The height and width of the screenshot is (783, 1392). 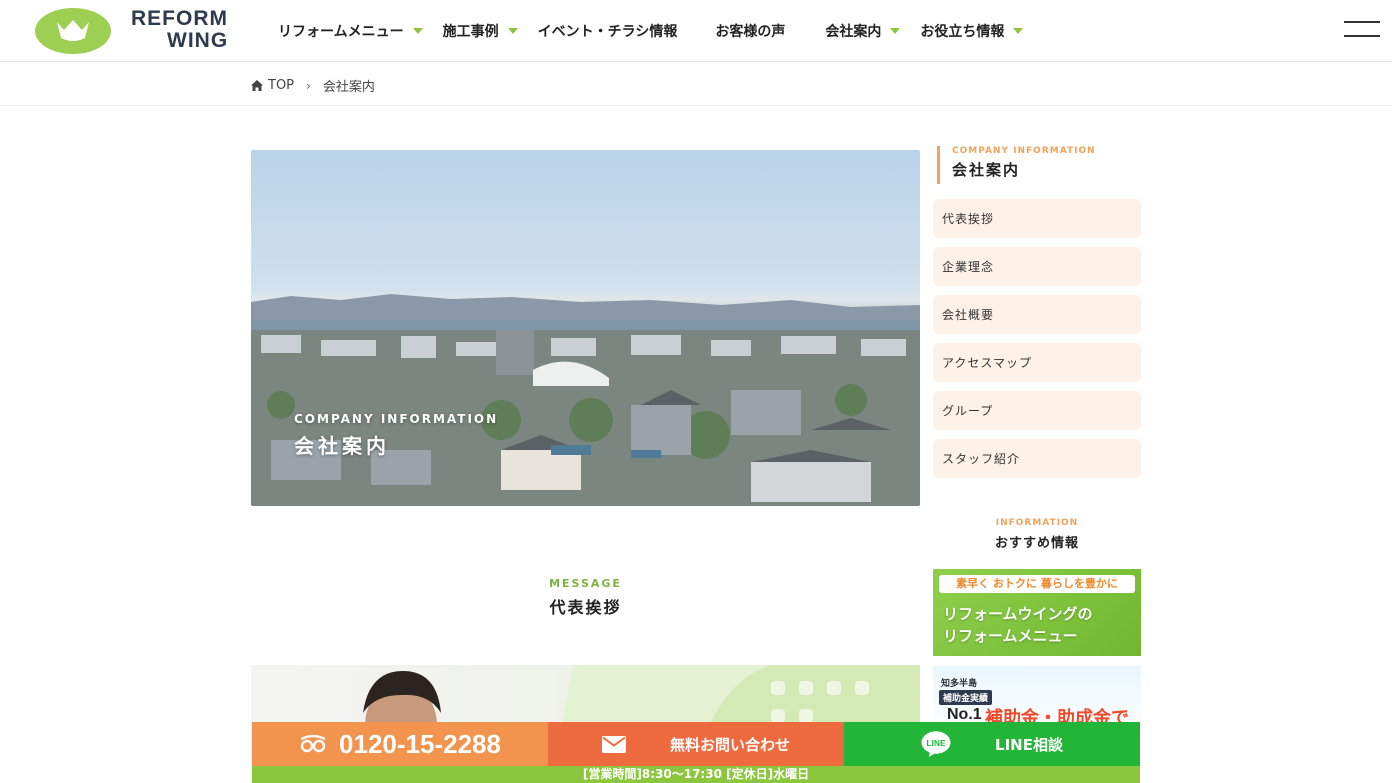 What do you see at coordinates (1037, 523) in the screenshot?
I see `info-heading-en: INFORMATION` at bounding box center [1037, 523].